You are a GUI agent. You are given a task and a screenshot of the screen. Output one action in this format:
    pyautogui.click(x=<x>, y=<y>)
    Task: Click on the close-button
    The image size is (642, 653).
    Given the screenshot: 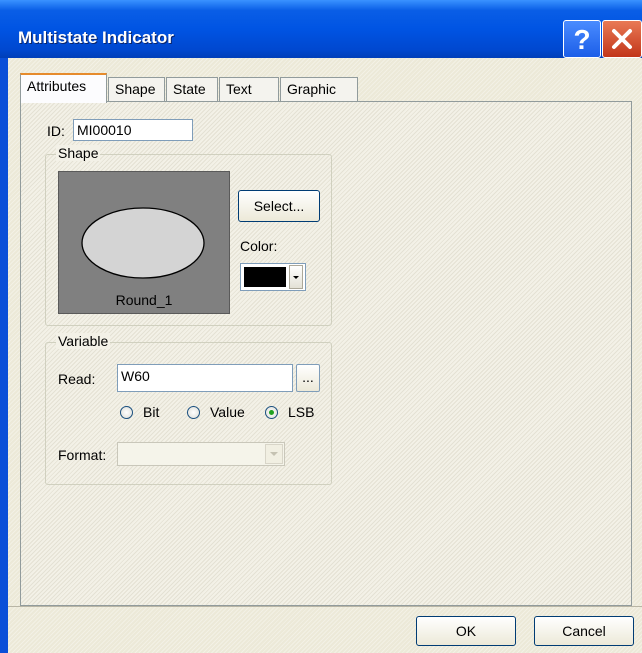 What is the action you would take?
    pyautogui.click(x=622, y=39)
    